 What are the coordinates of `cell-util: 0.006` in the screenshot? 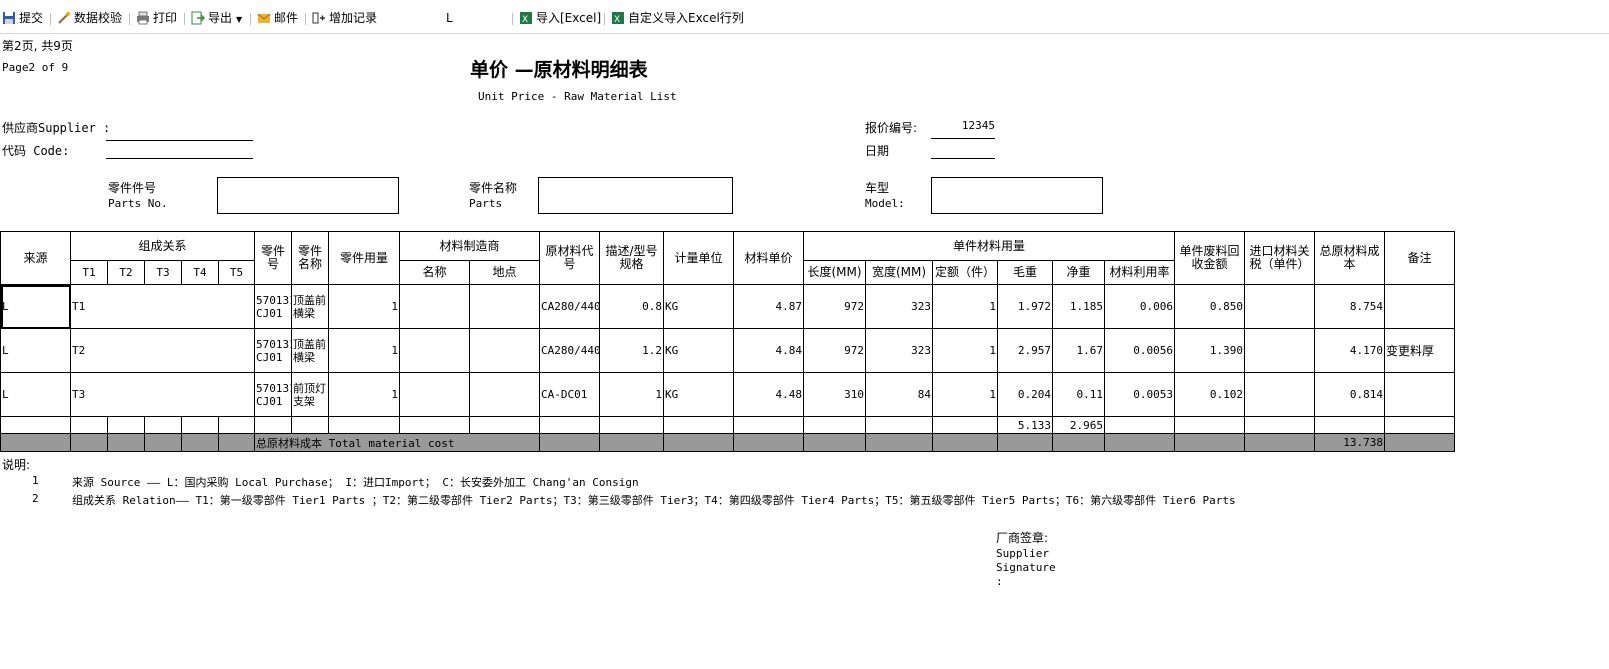 It's located at (1140, 306).